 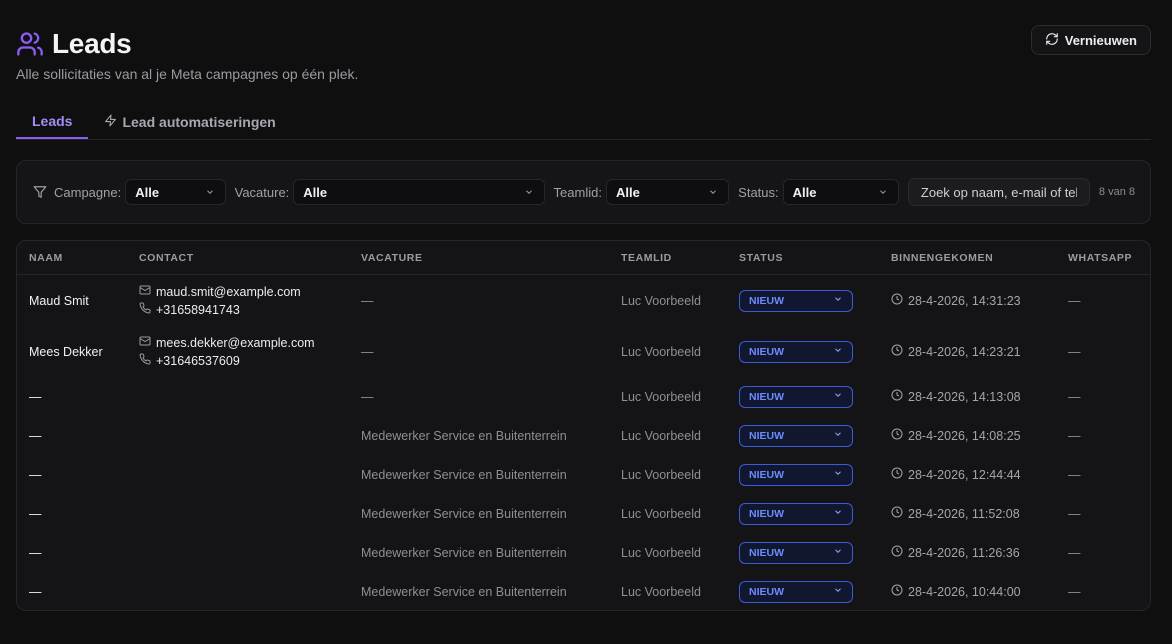 What do you see at coordinates (228, 291) in the screenshot?
I see `contact-email: maud.smit@example.com` at bounding box center [228, 291].